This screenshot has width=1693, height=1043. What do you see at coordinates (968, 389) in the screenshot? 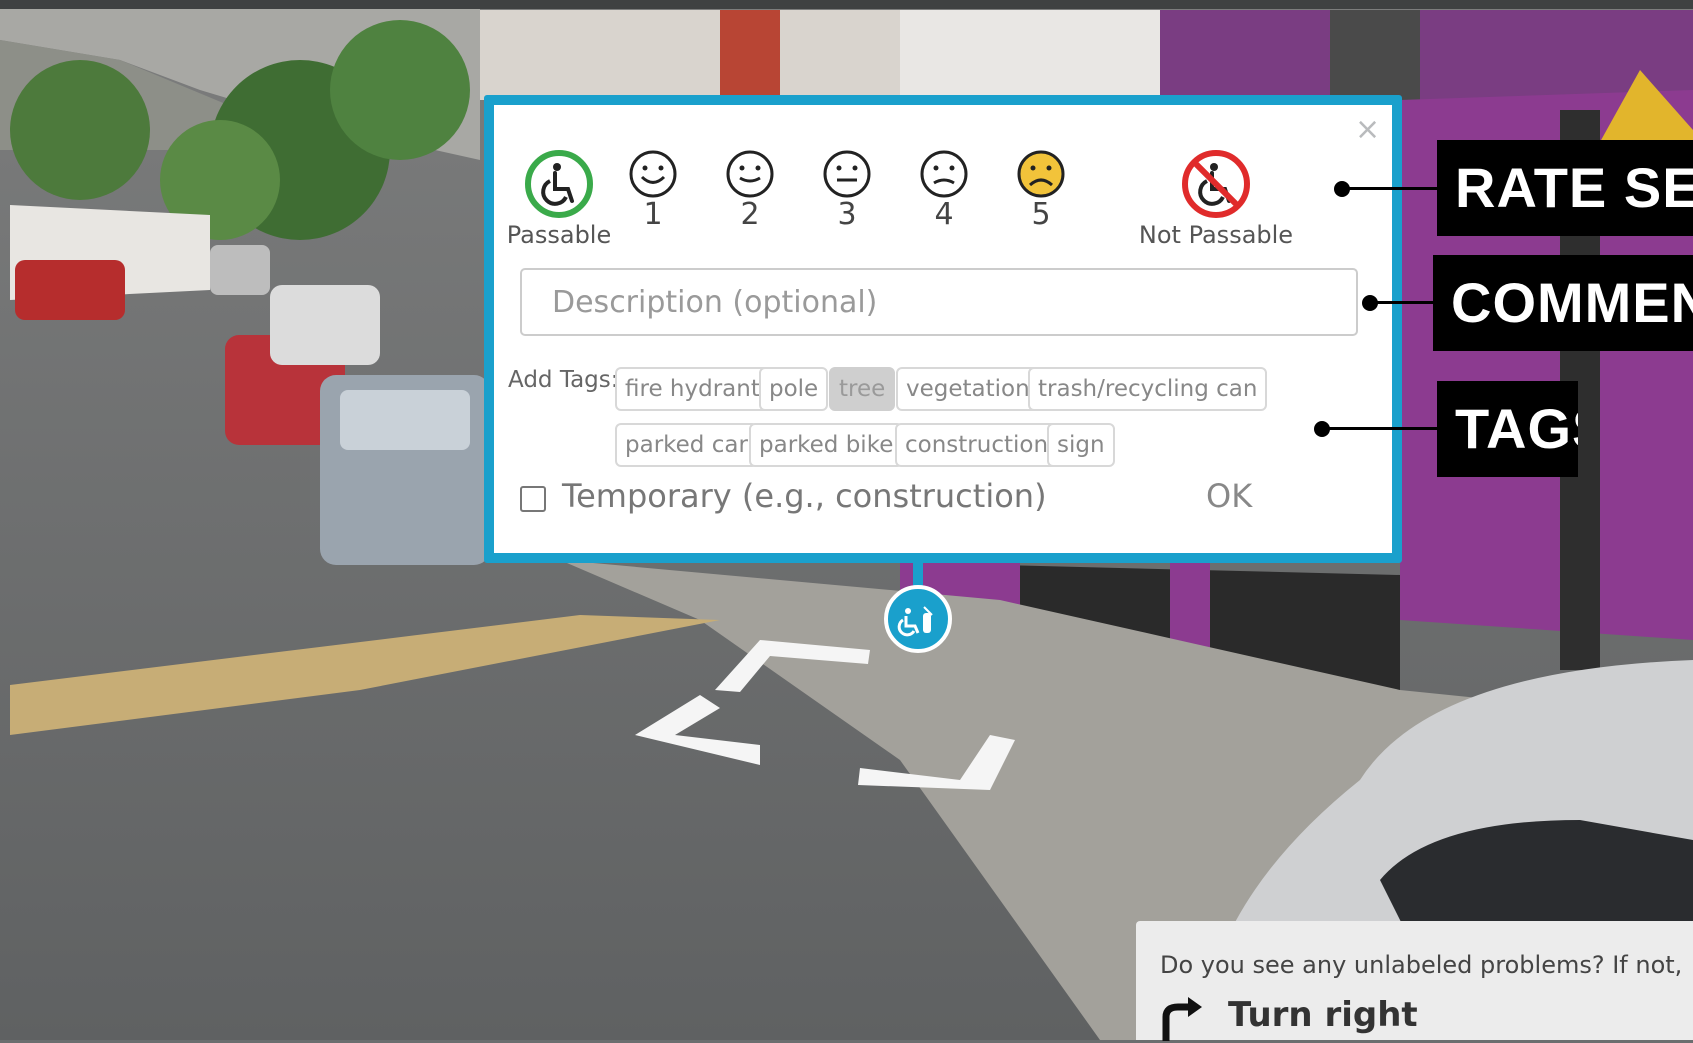
I see `tag-vegetation: vegetation` at bounding box center [968, 389].